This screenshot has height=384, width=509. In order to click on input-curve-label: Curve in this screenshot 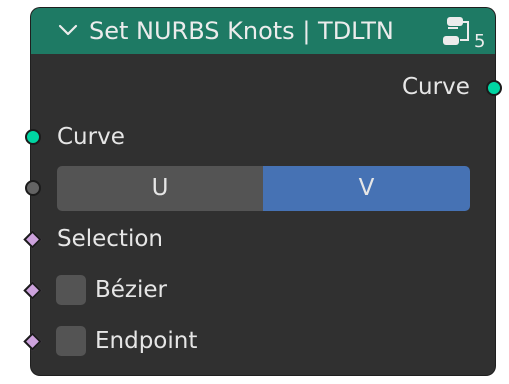, I will do `click(91, 137)`.